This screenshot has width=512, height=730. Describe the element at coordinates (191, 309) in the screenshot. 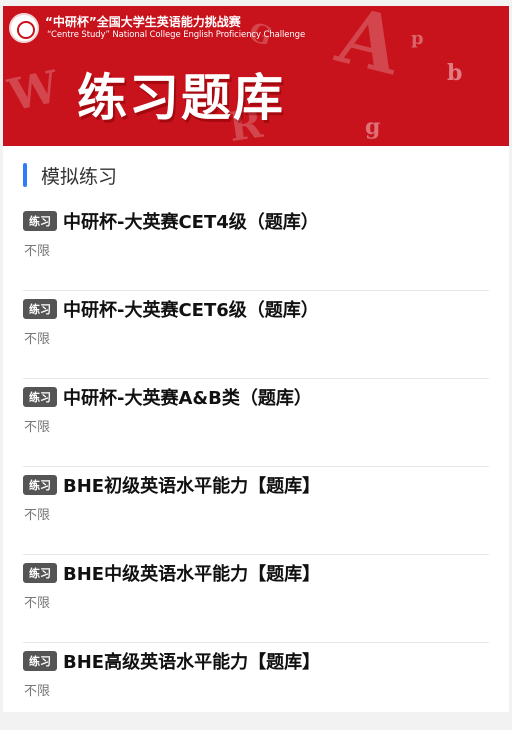

I see `item-title: 中研杯-大英赛CET6级（题库）` at that location.